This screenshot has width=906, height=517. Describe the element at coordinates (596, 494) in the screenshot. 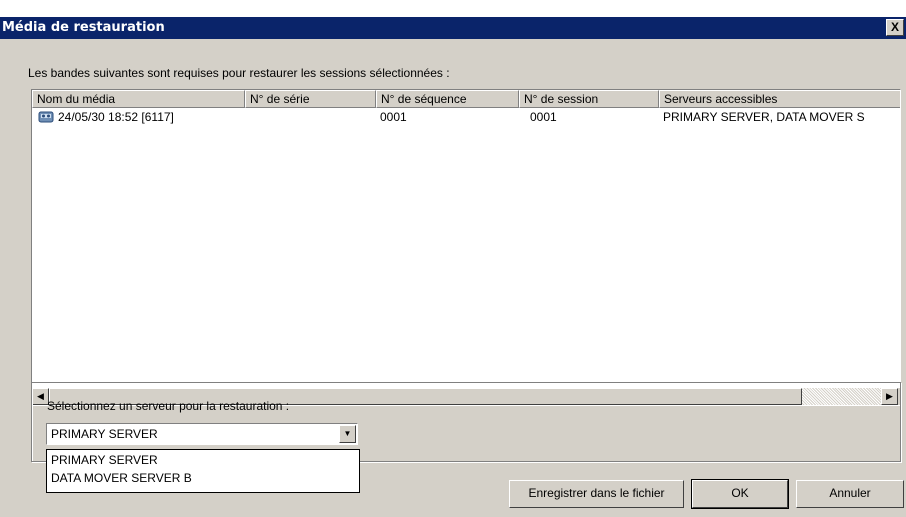

I see `save-to-file-button: Enregistrer dans le fichier` at that location.